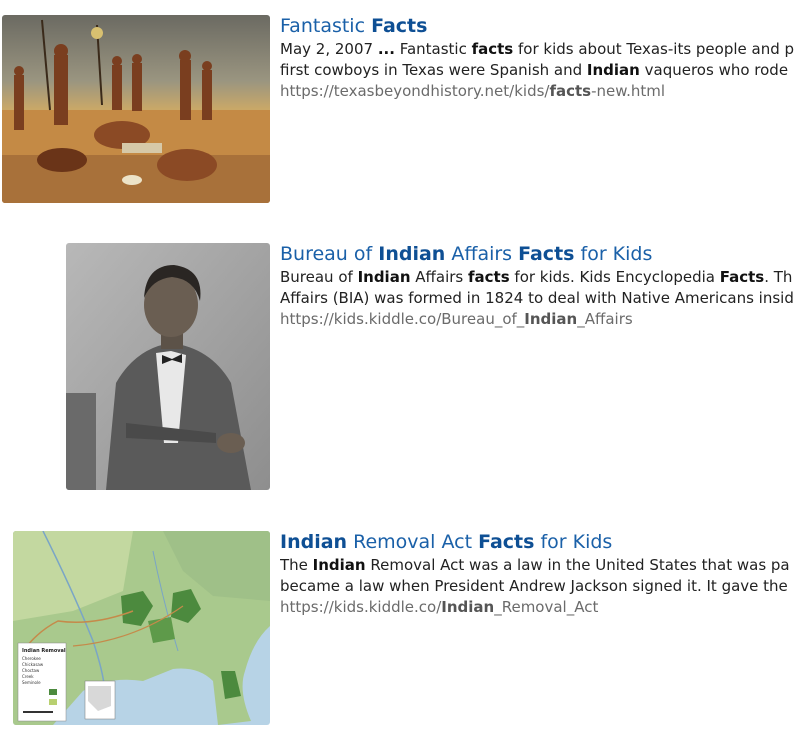 The width and height of the screenshot is (796, 735). I want to click on map-legend-item: Cherokee, so click(31, 658).